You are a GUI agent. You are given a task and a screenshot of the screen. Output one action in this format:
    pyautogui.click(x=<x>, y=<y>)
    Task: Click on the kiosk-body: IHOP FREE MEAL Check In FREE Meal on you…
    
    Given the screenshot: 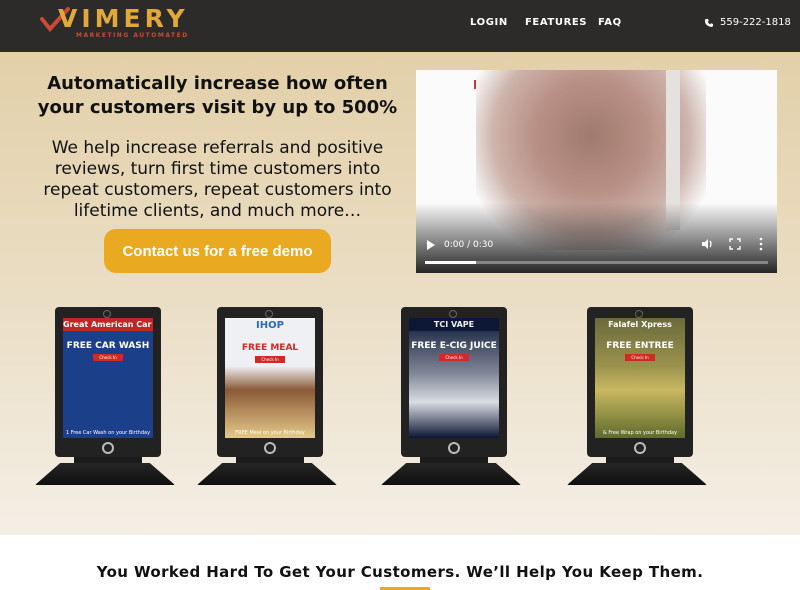 What is the action you would take?
    pyautogui.click(x=270, y=382)
    